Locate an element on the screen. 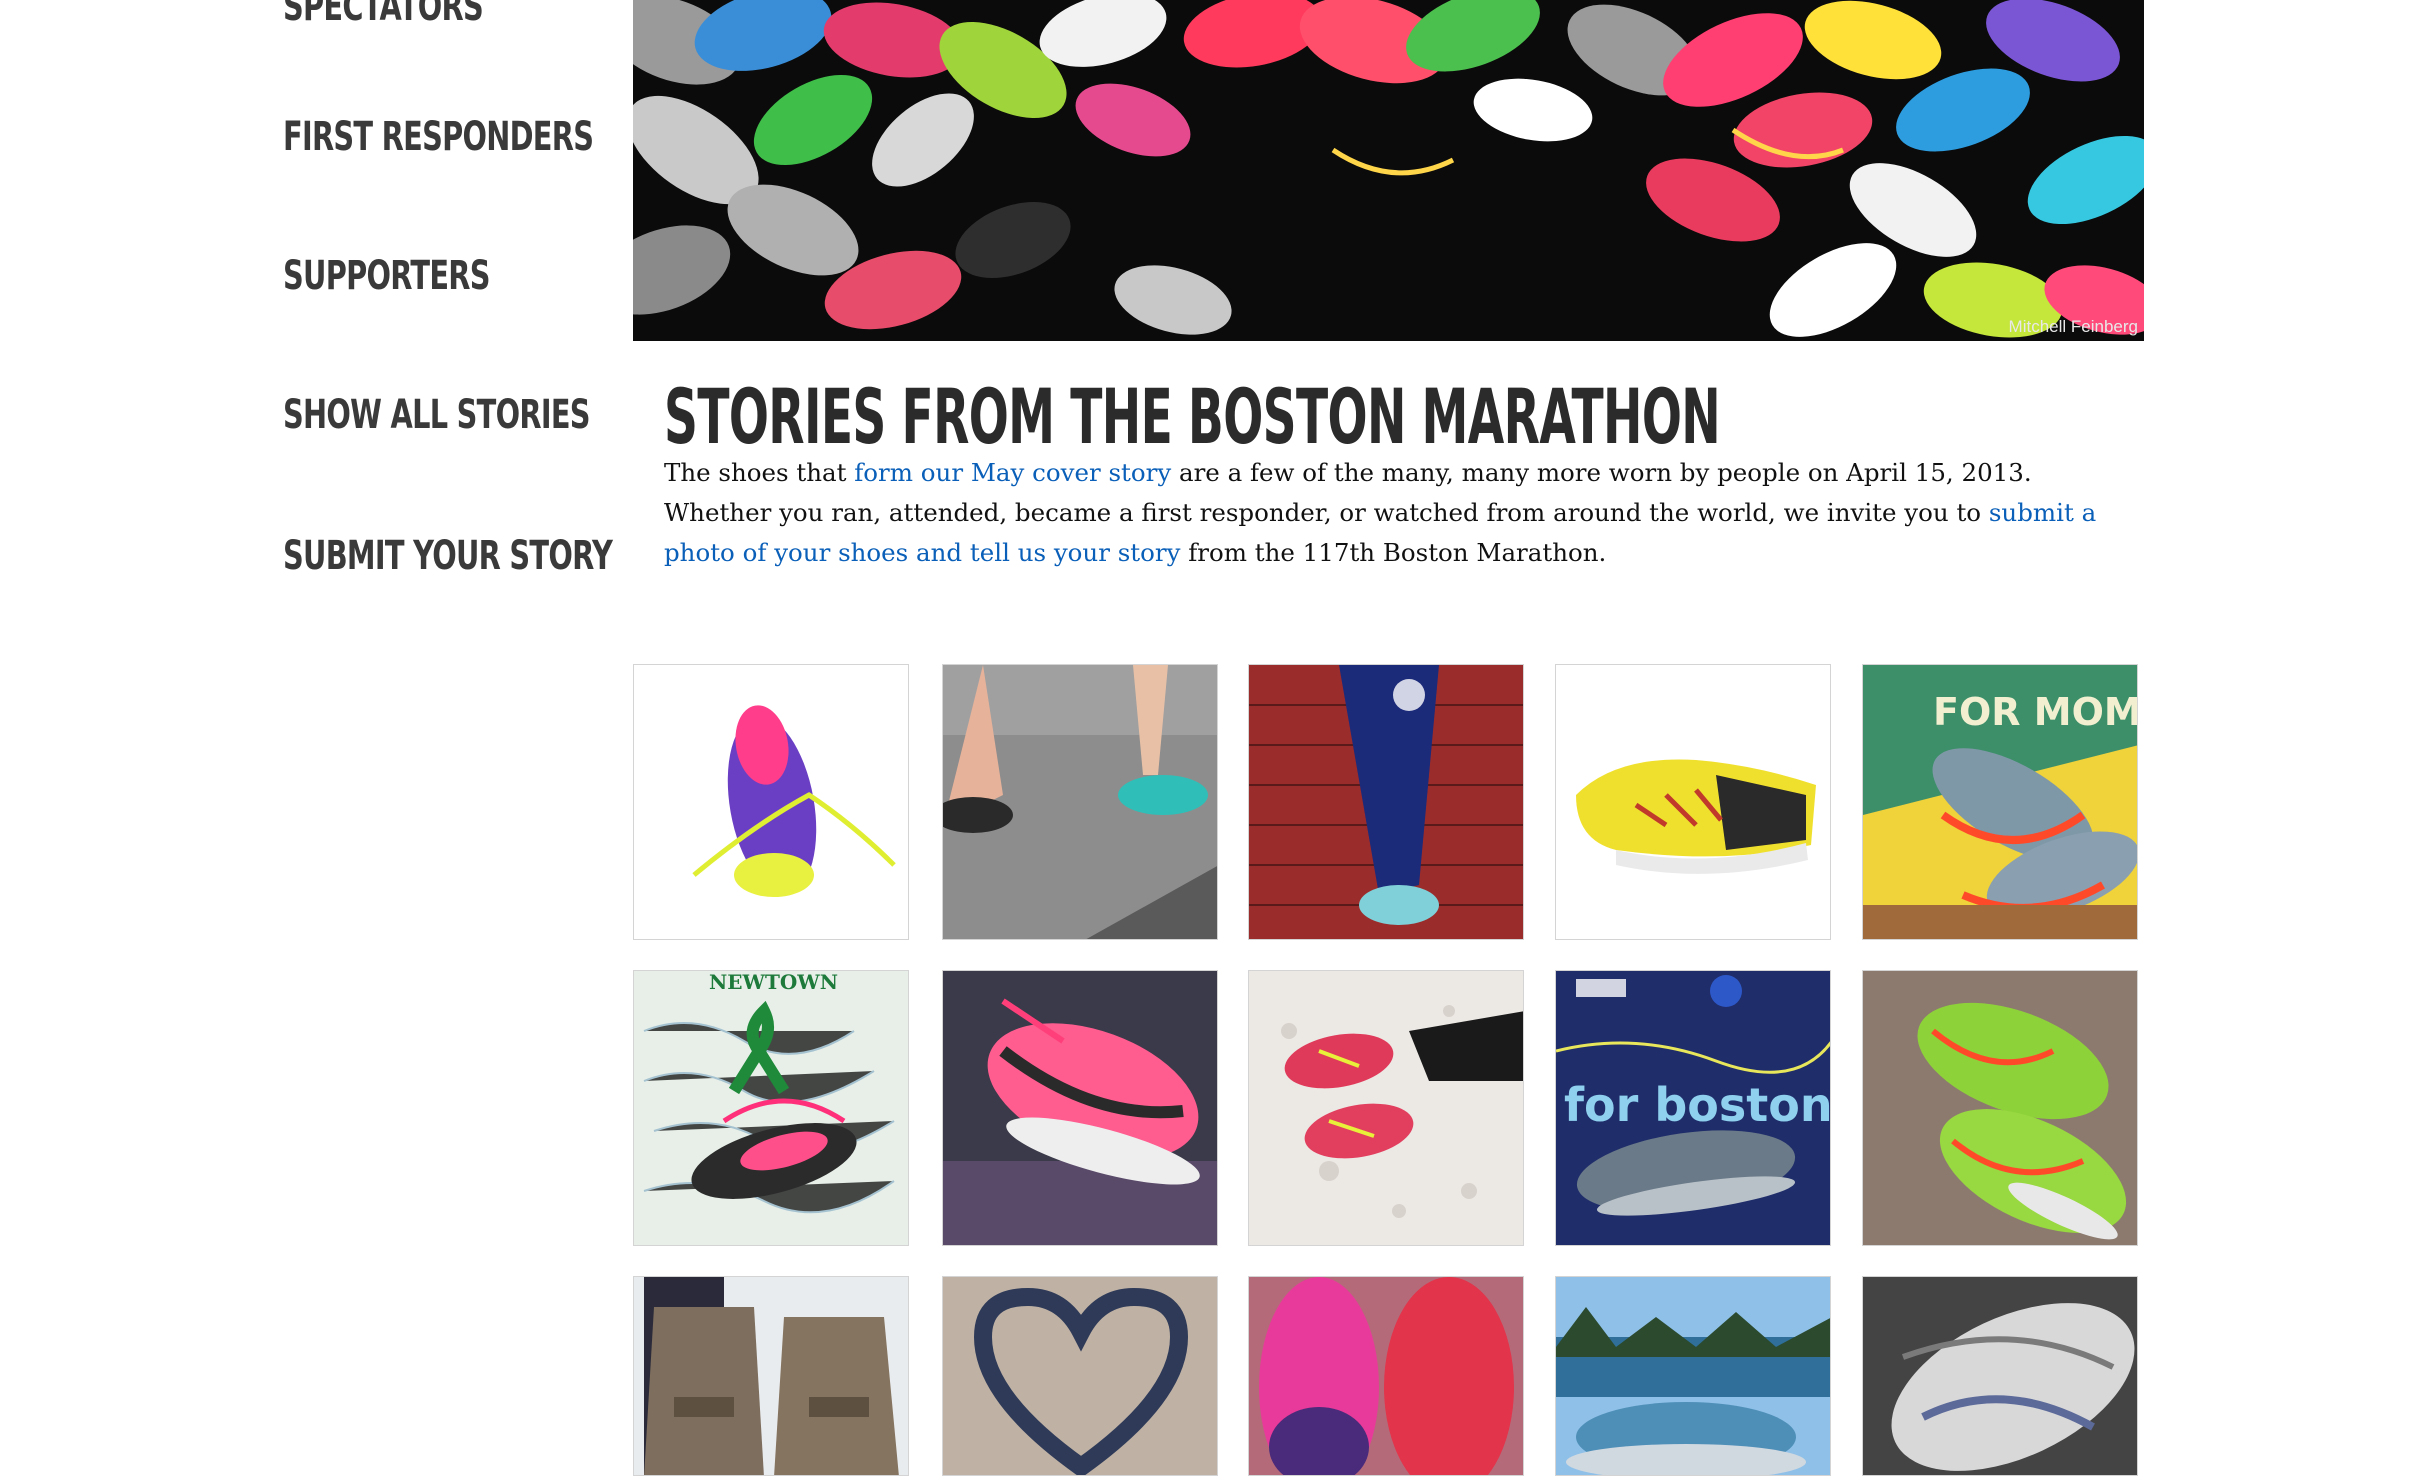  page-title: Stories from the Boston Marathon is located at coordinates (1192, 416).